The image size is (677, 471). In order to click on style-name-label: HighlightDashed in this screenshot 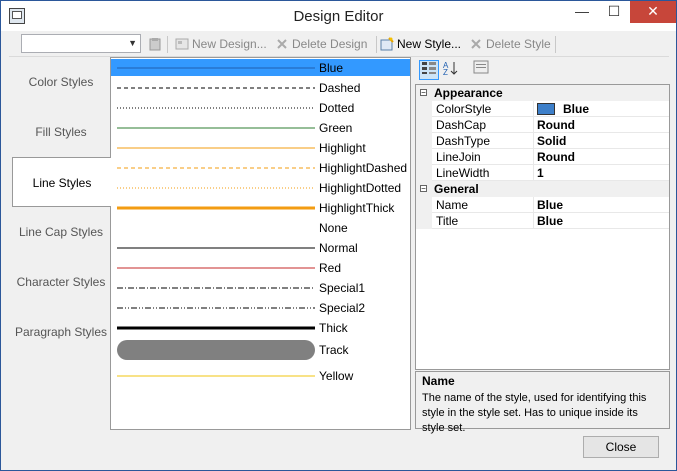, I will do `click(363, 168)`.